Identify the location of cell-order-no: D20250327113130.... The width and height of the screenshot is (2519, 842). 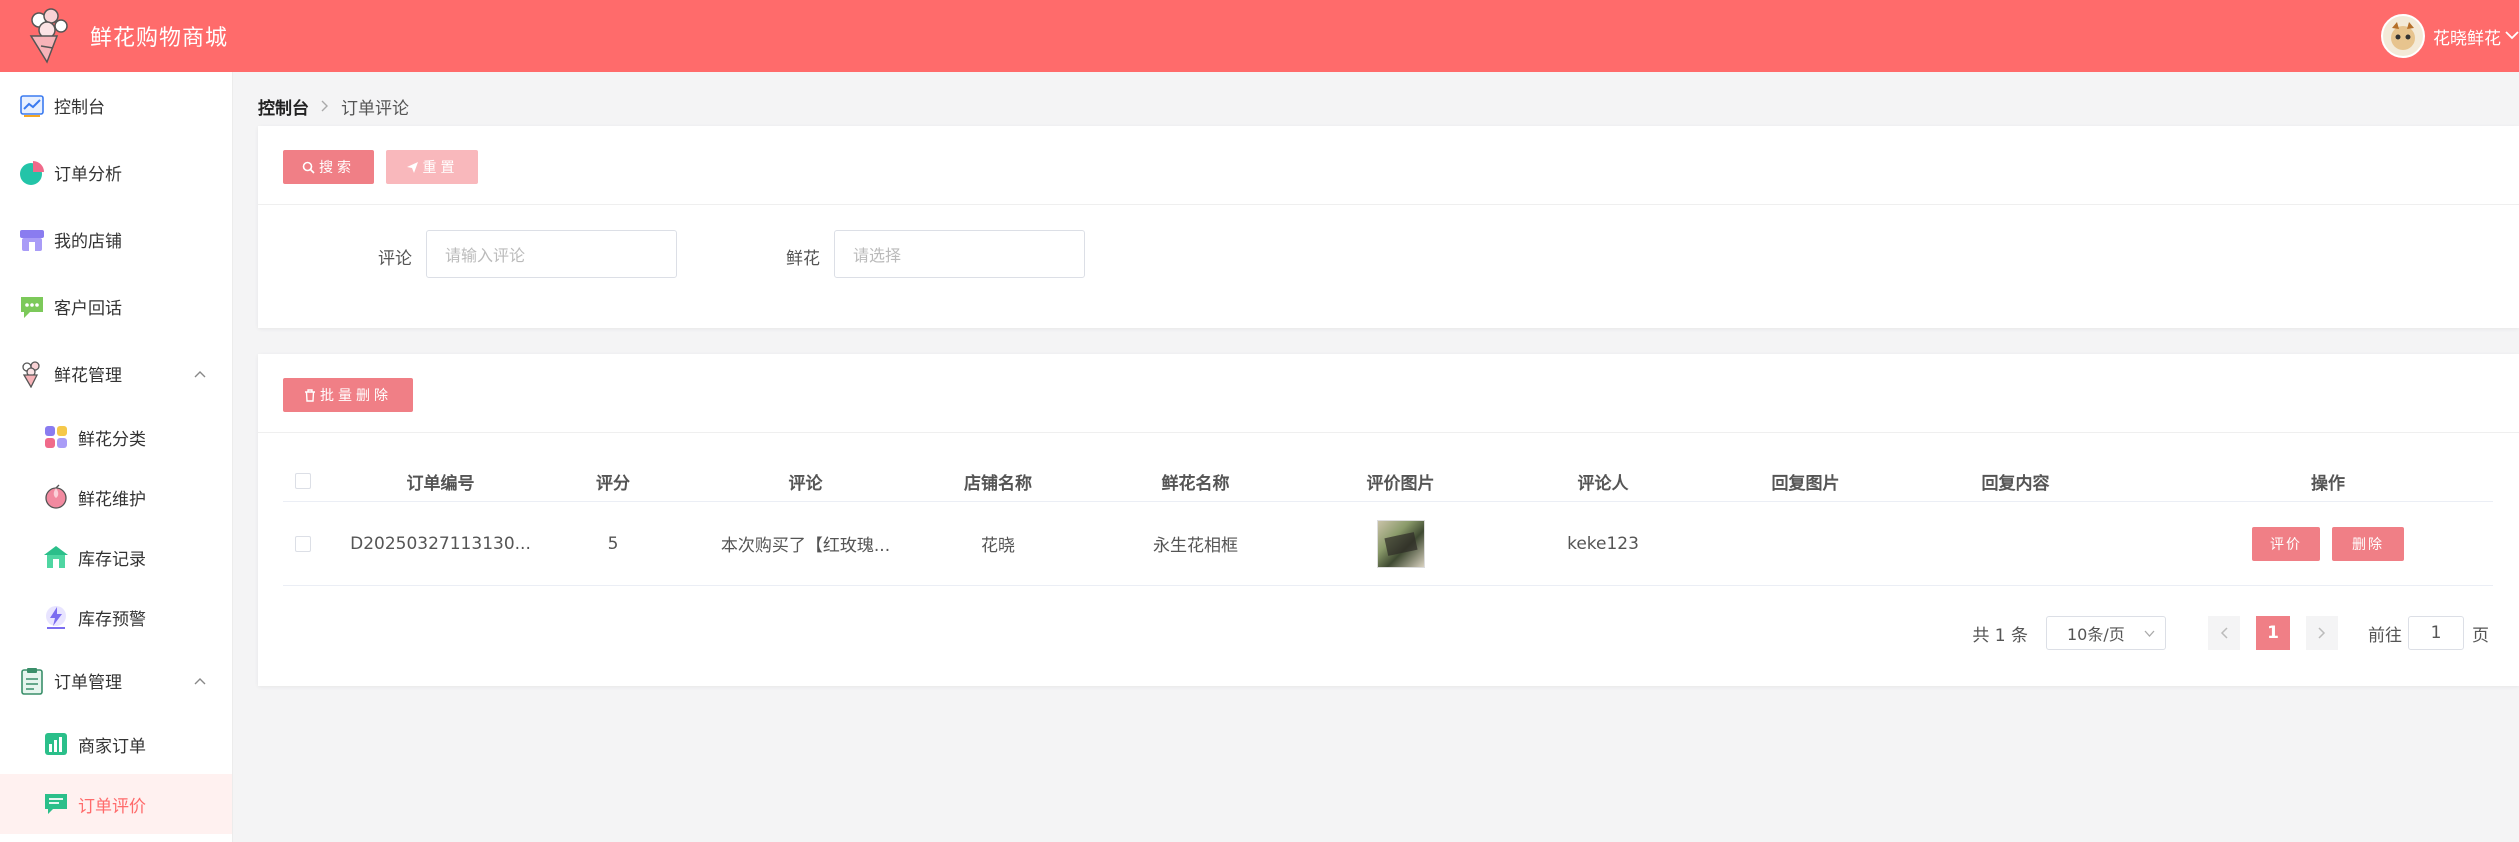
(440, 543).